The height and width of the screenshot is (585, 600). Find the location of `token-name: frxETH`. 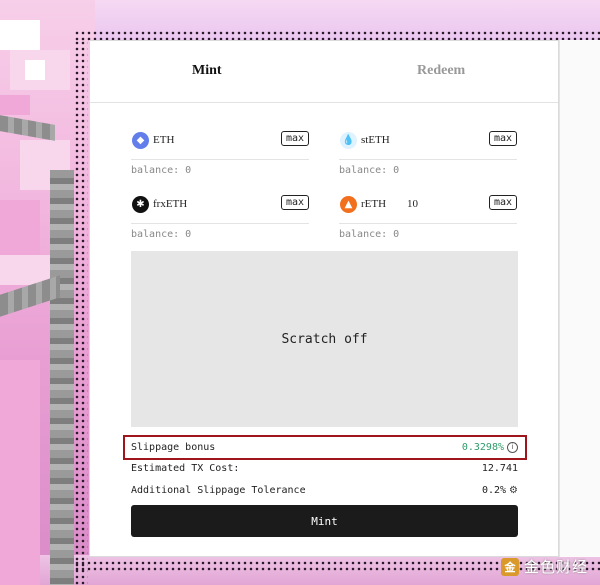

token-name: frxETH is located at coordinates (170, 204).